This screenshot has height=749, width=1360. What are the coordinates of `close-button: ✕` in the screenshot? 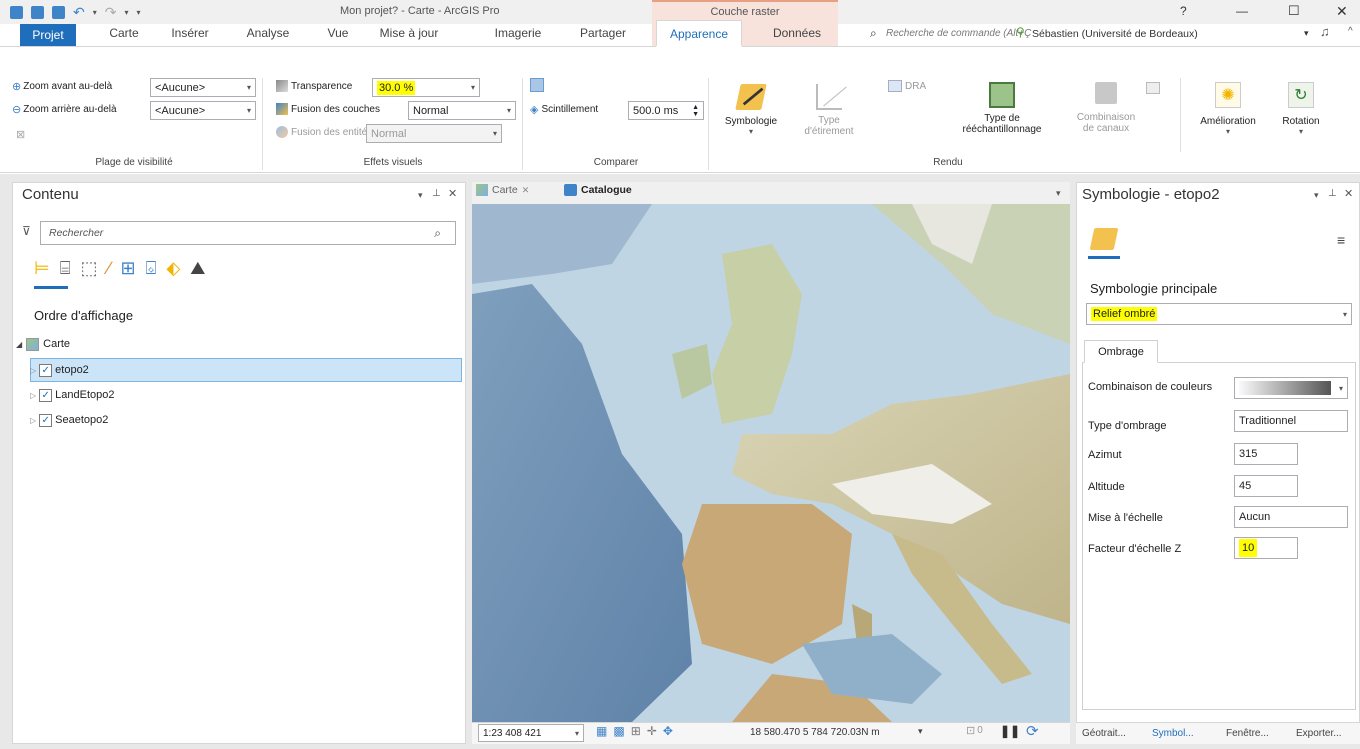 It's located at (1342, 11).